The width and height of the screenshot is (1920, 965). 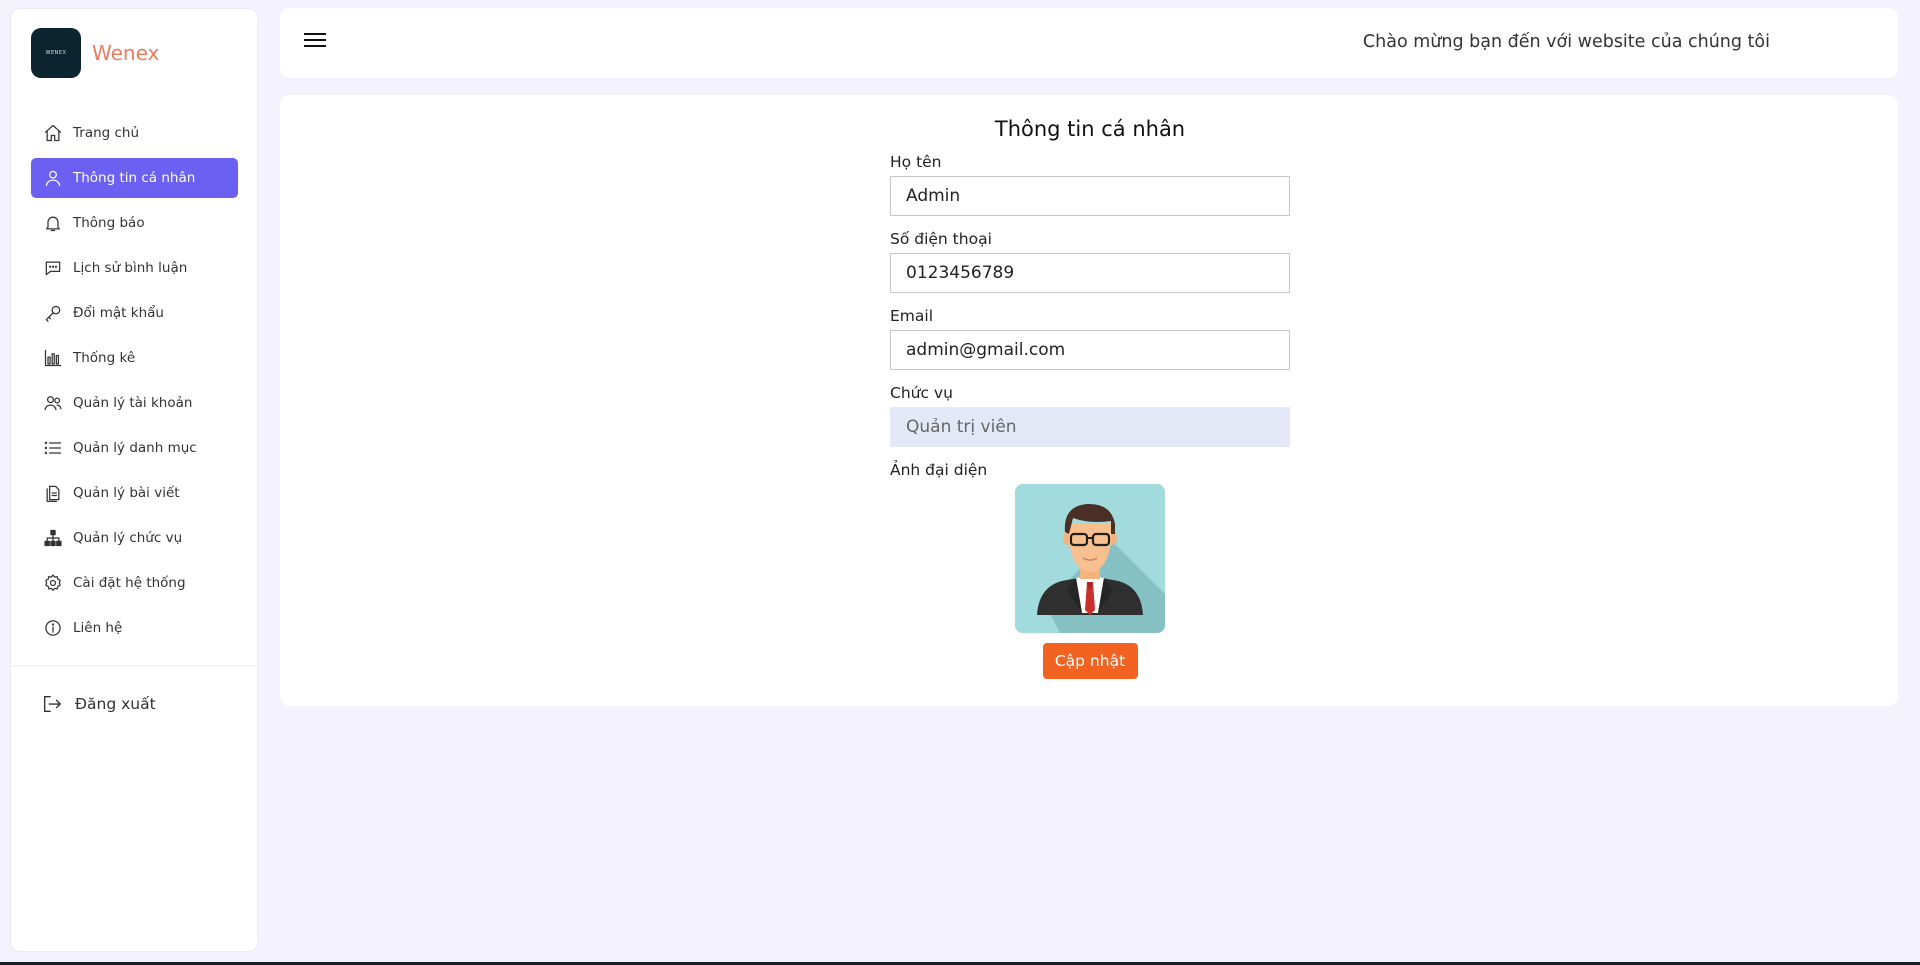 What do you see at coordinates (53, 448) in the screenshot?
I see `list-icon` at bounding box center [53, 448].